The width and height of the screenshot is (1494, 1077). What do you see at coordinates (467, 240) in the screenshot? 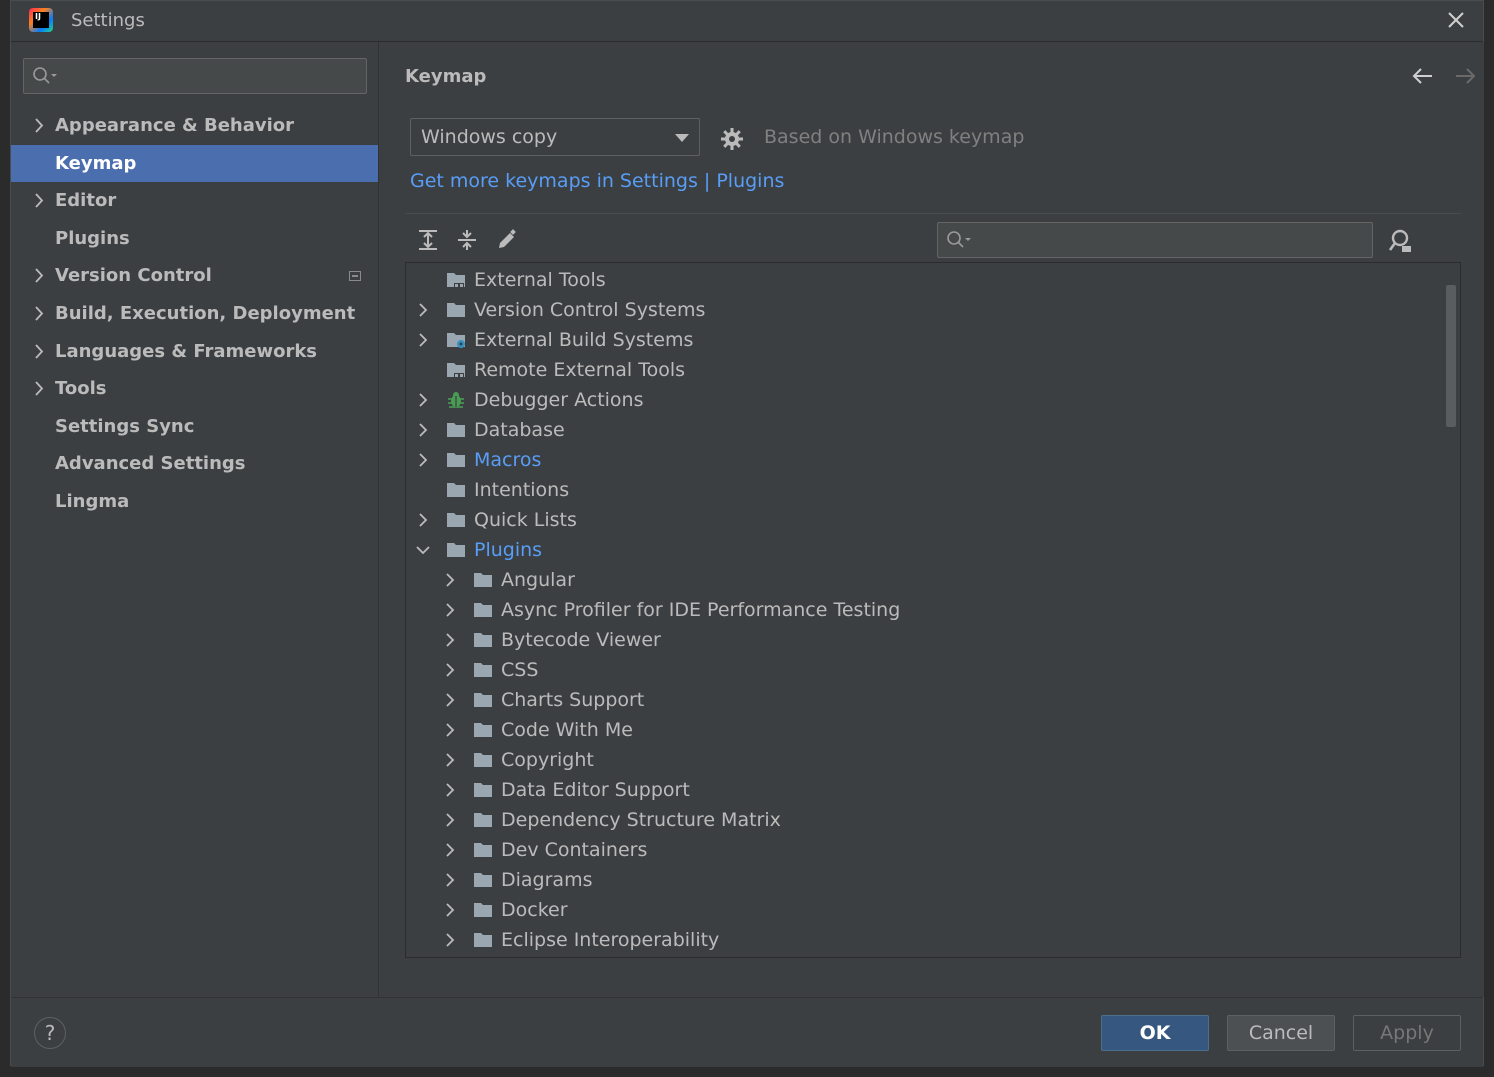
I see `collapse-all-icon` at bounding box center [467, 240].